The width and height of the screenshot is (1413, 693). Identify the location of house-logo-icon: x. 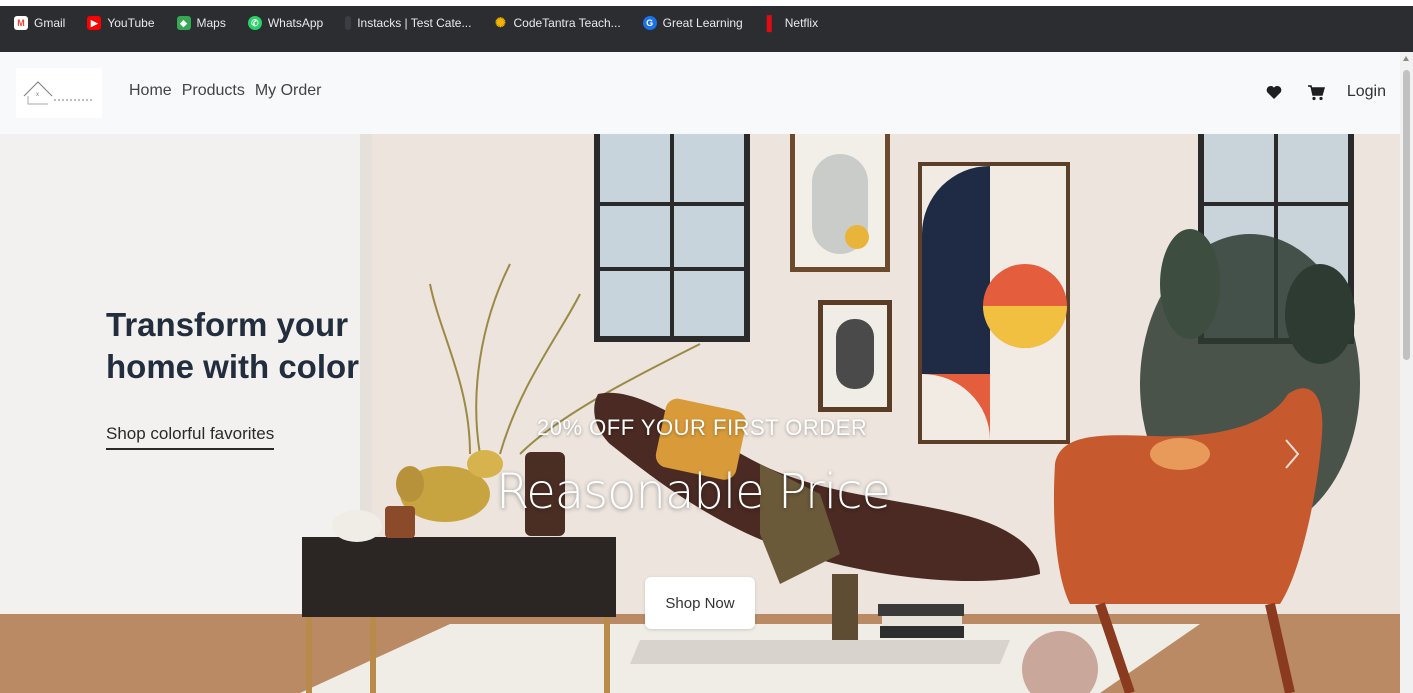
(58, 93).